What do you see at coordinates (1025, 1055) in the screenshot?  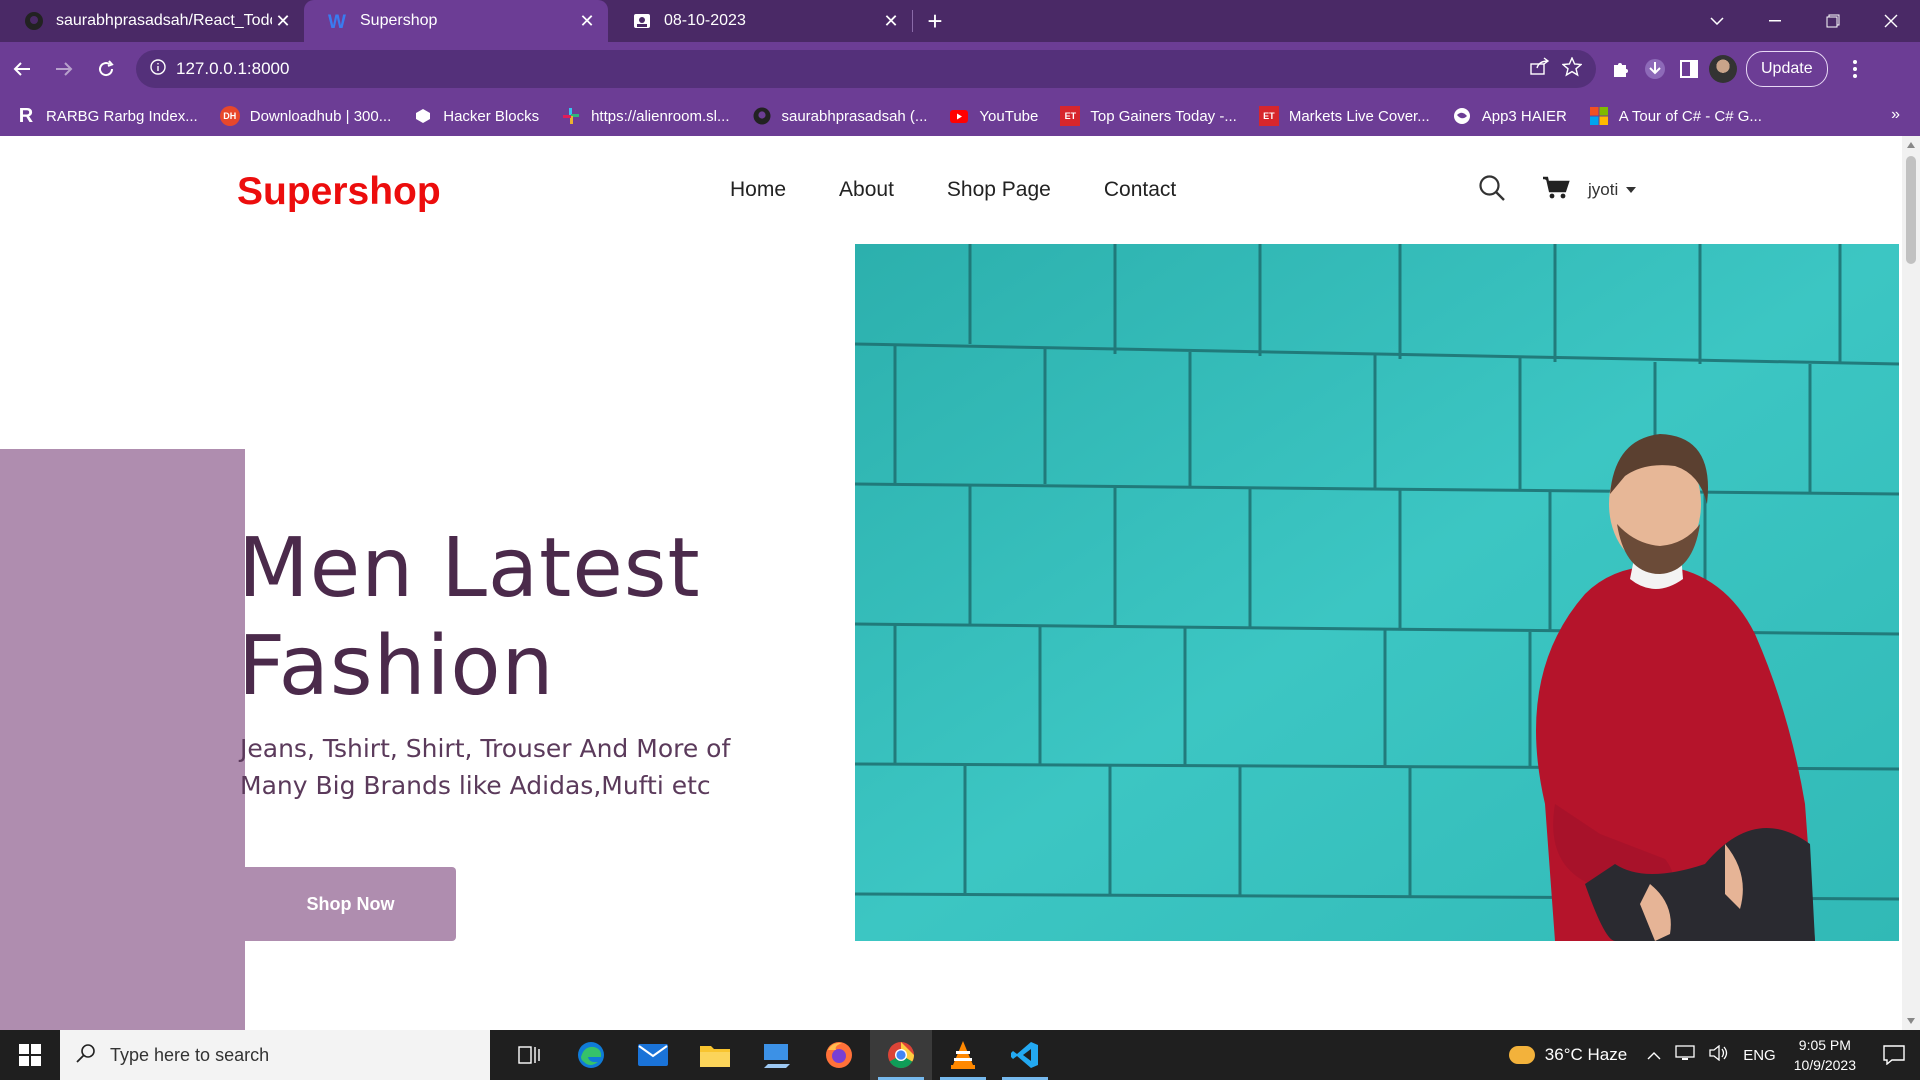 I see `vscode-icon` at bounding box center [1025, 1055].